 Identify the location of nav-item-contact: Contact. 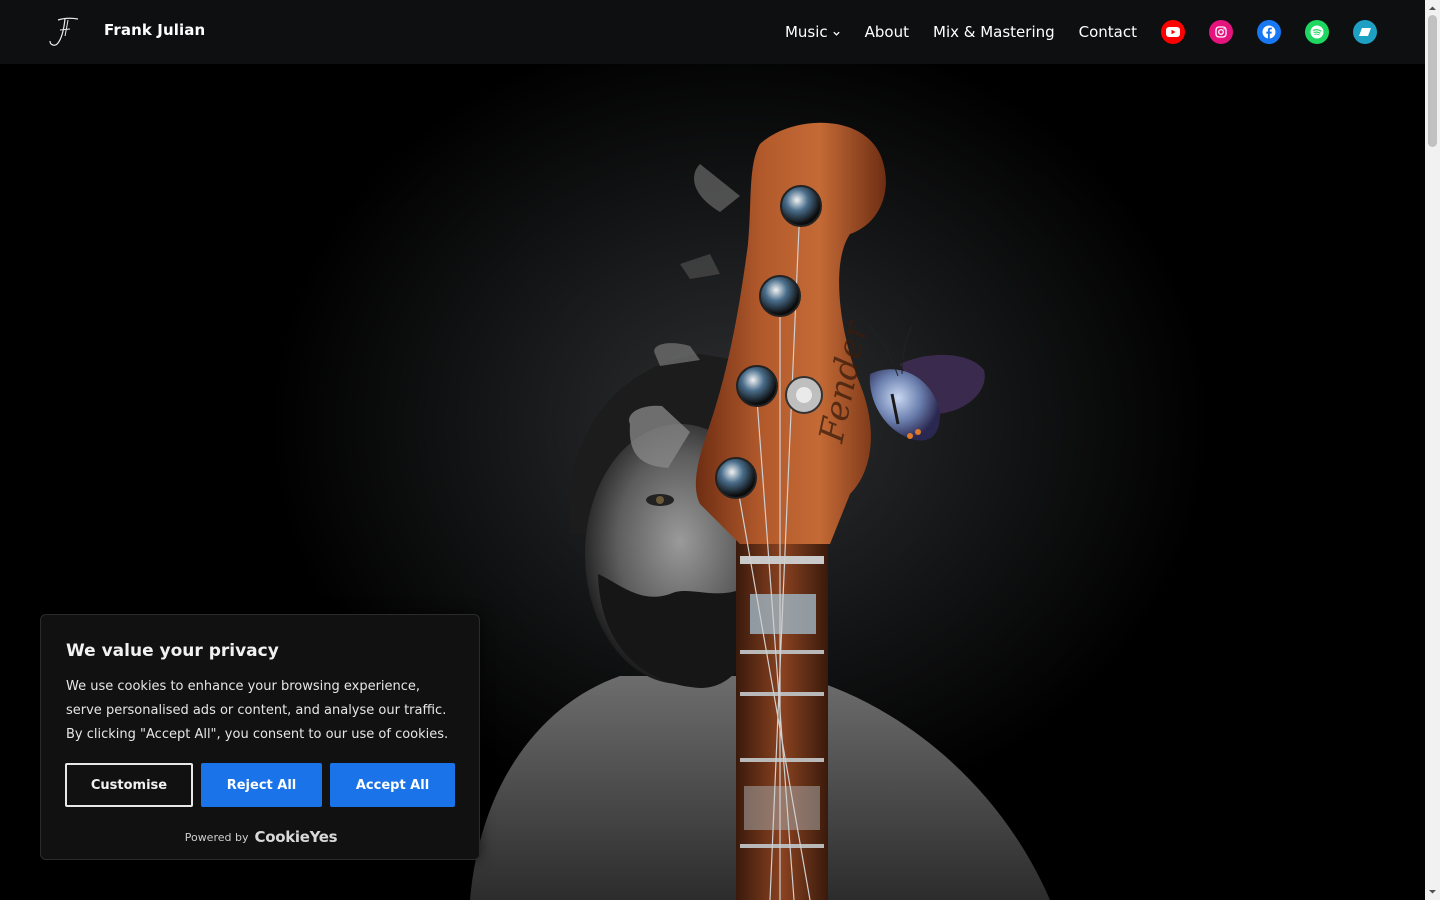
(1108, 32).